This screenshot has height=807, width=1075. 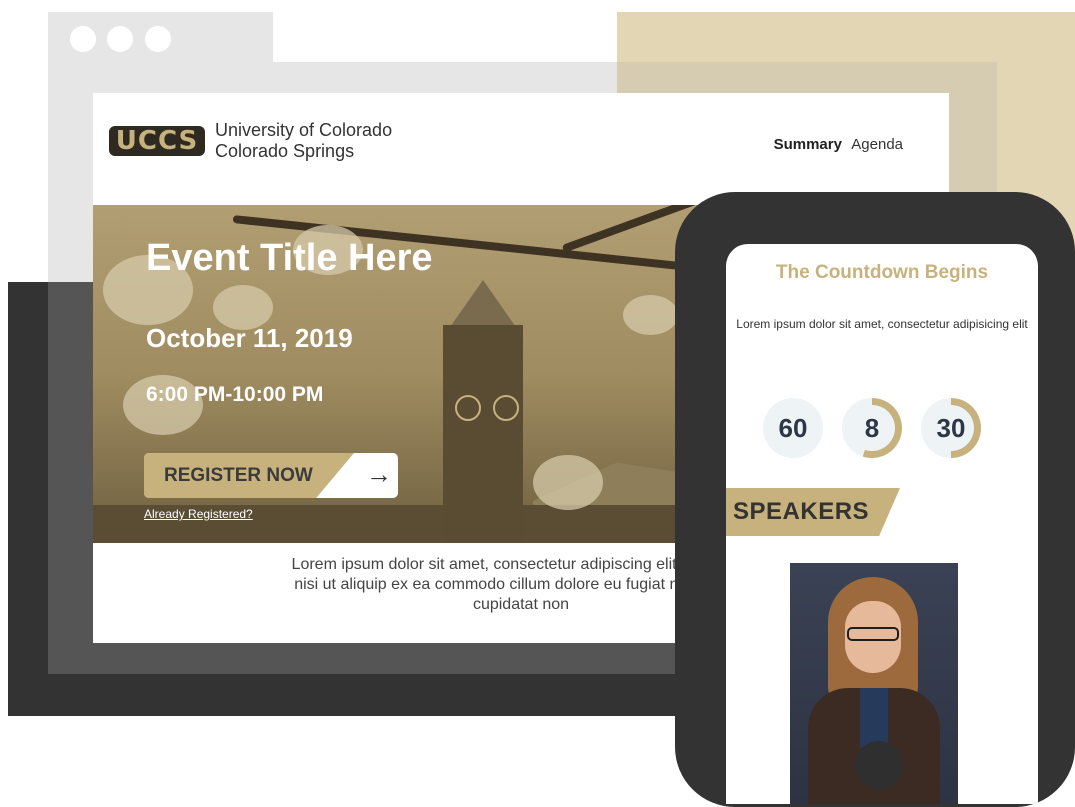 What do you see at coordinates (235, 394) in the screenshot?
I see `event-time: 6:00 PM-10:00 PM` at bounding box center [235, 394].